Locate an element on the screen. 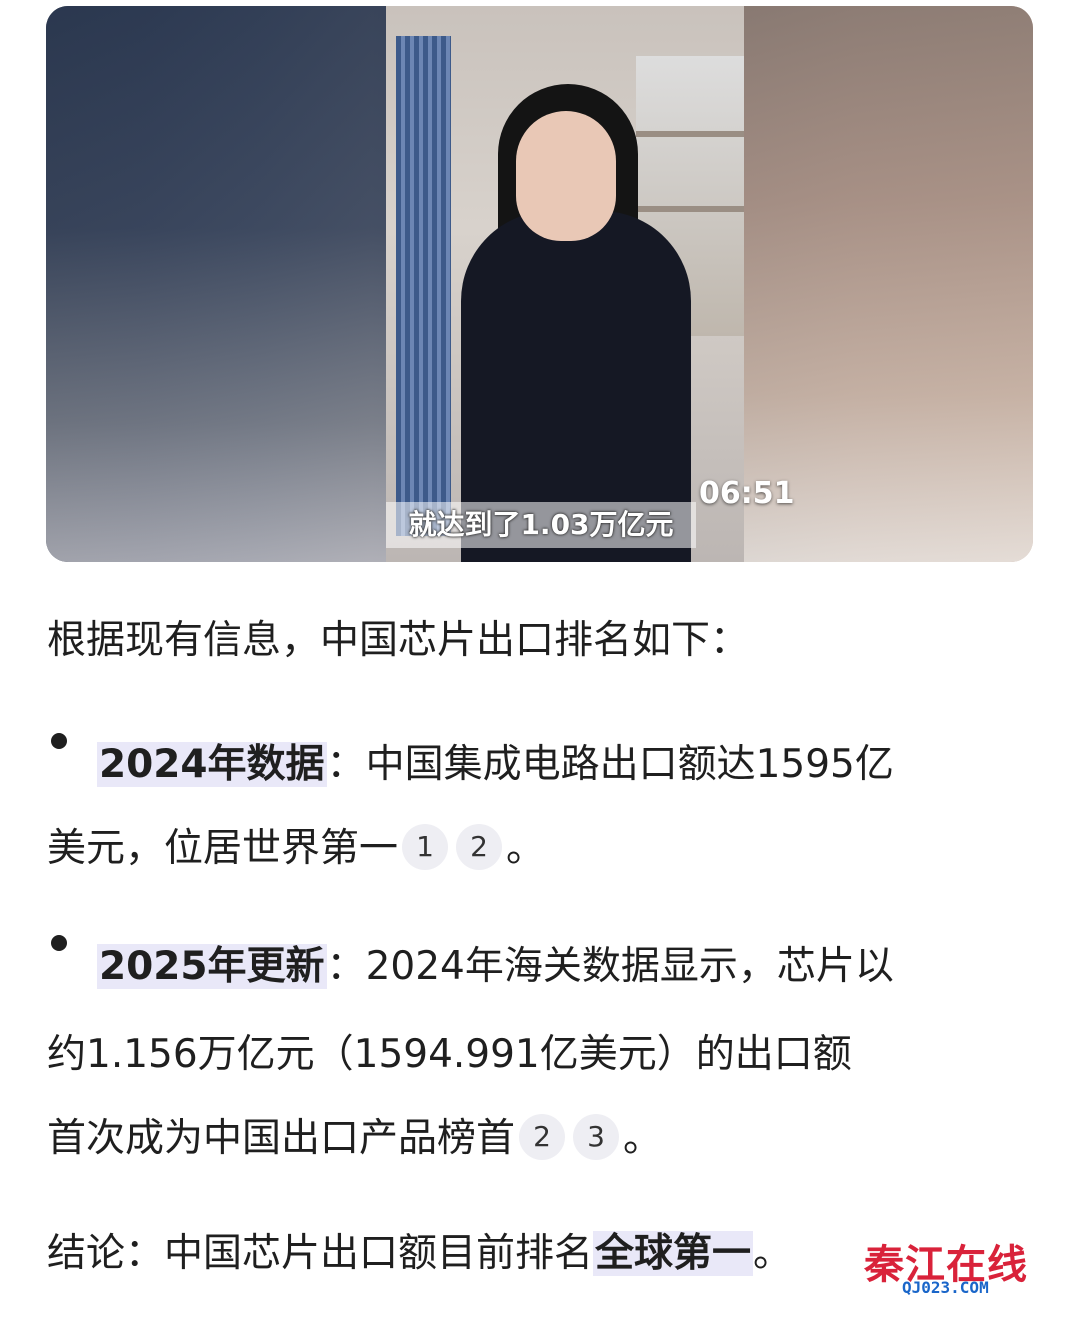 The height and width of the screenshot is (1319, 1074). bullet-1-line-1: 2024年数据：中国集成电路出口额达1595亿 is located at coordinates (495, 761).